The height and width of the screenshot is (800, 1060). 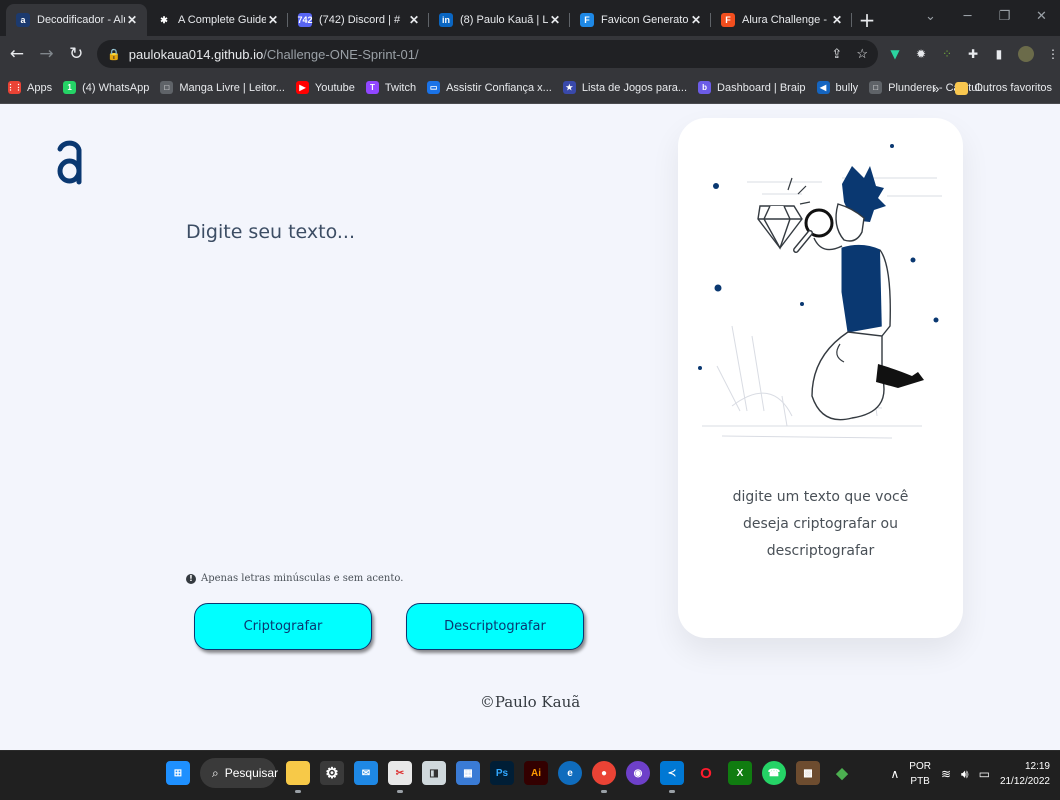 I want to click on input-language: POR PTB, so click(x=920, y=774).